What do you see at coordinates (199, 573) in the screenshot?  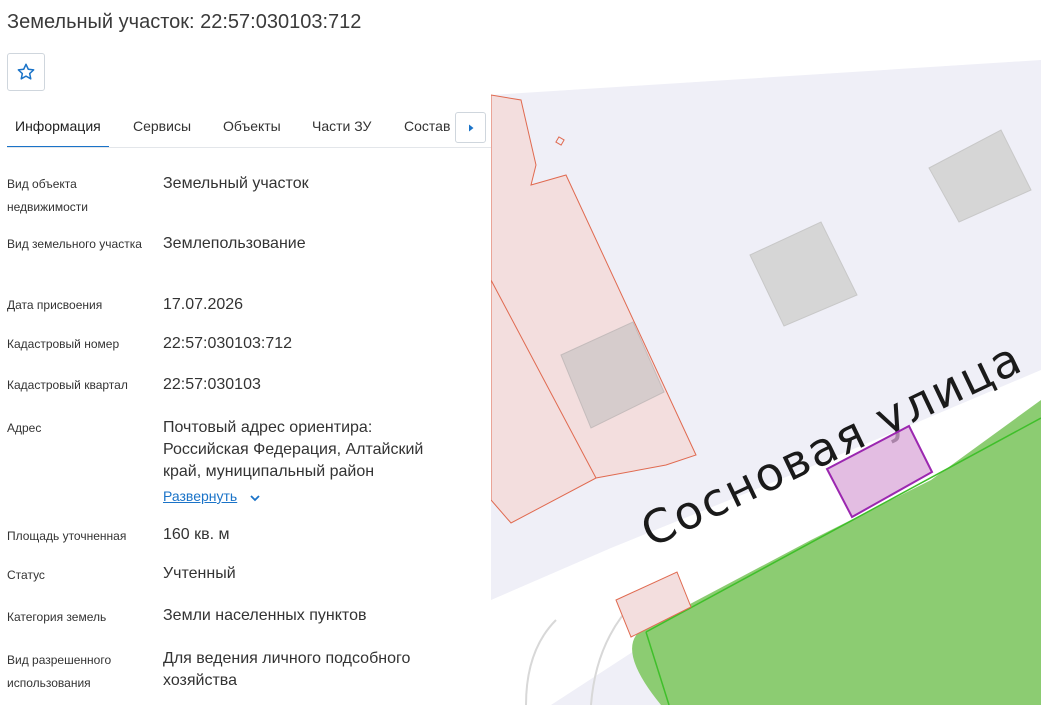 I see `value-status: Учтенный` at bounding box center [199, 573].